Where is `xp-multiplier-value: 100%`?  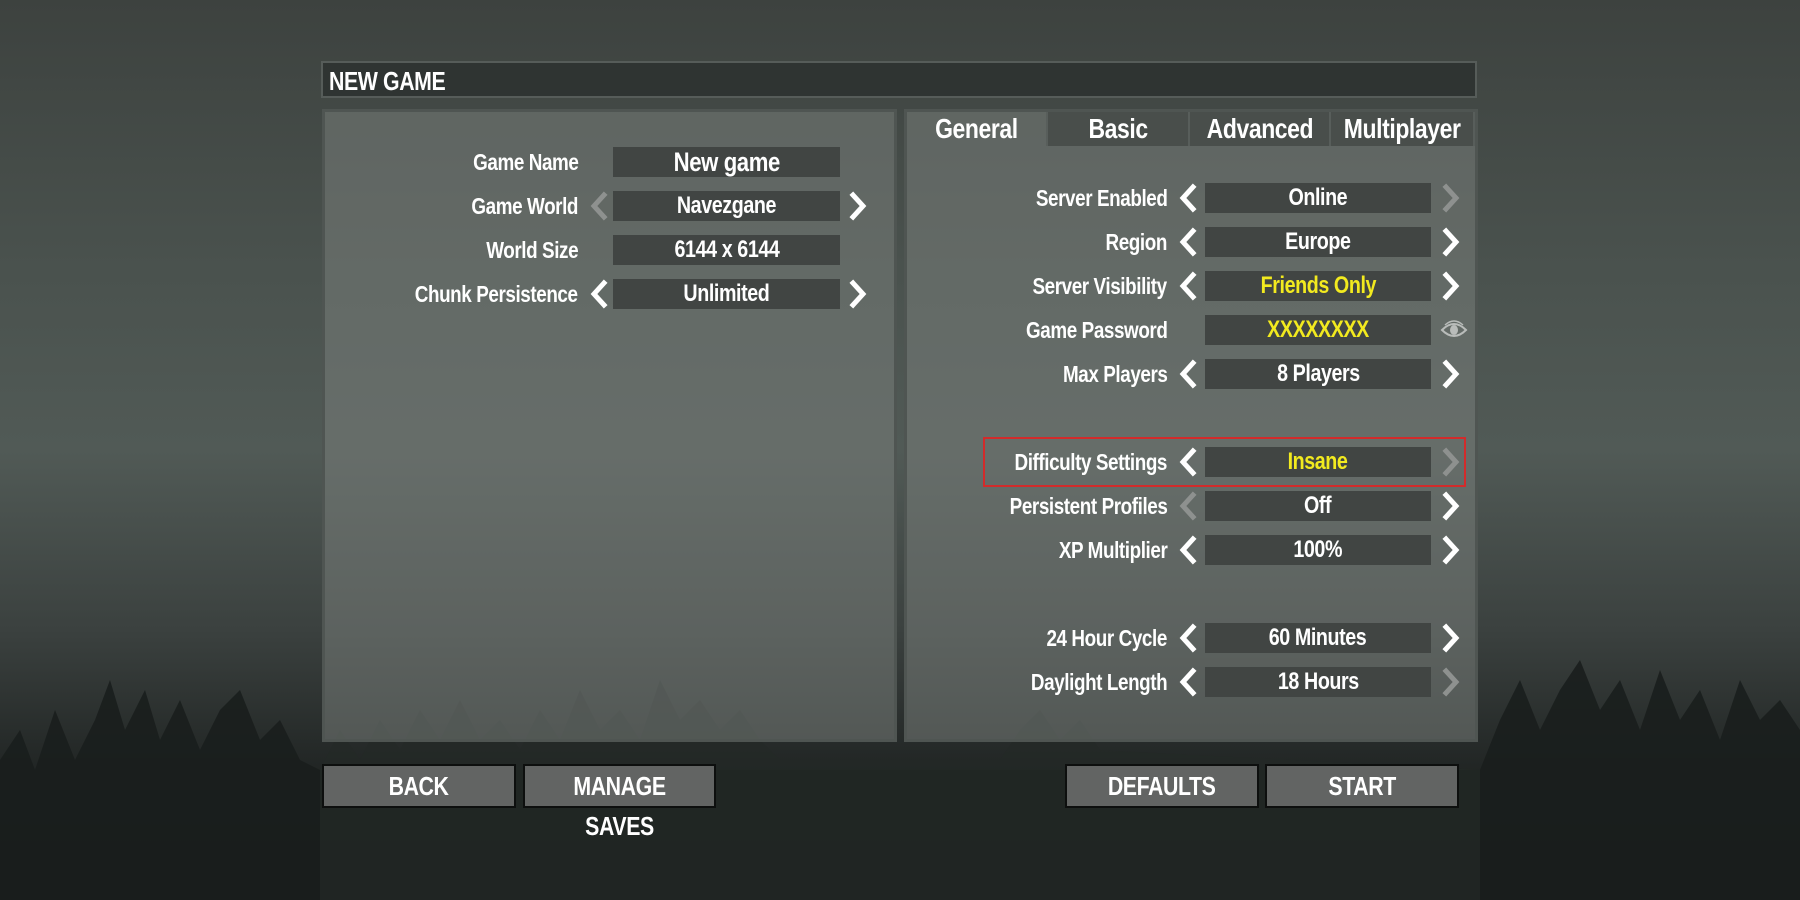
xp-multiplier-value: 100% is located at coordinates (1318, 549).